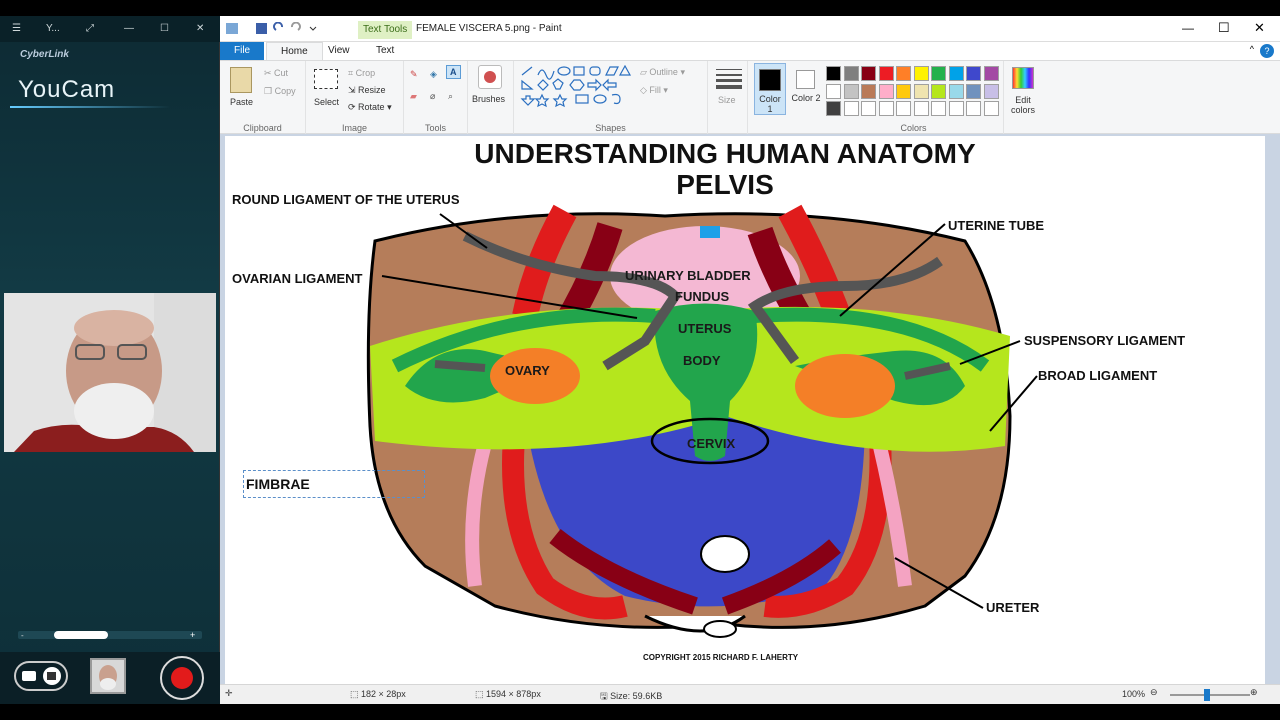  I want to click on select-icon, so click(326, 79).